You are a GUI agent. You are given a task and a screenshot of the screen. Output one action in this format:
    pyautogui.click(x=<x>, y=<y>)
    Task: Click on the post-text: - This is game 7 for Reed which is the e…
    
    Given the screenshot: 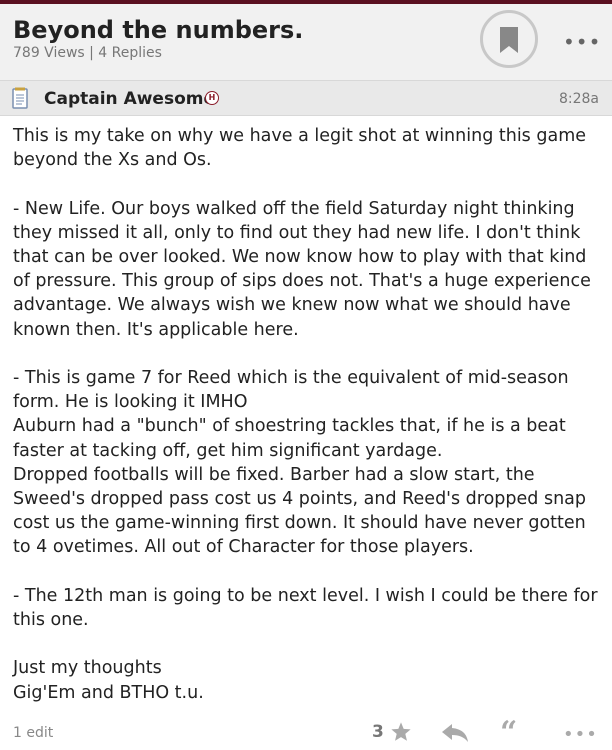 What is the action you would take?
    pyautogui.click(x=291, y=390)
    